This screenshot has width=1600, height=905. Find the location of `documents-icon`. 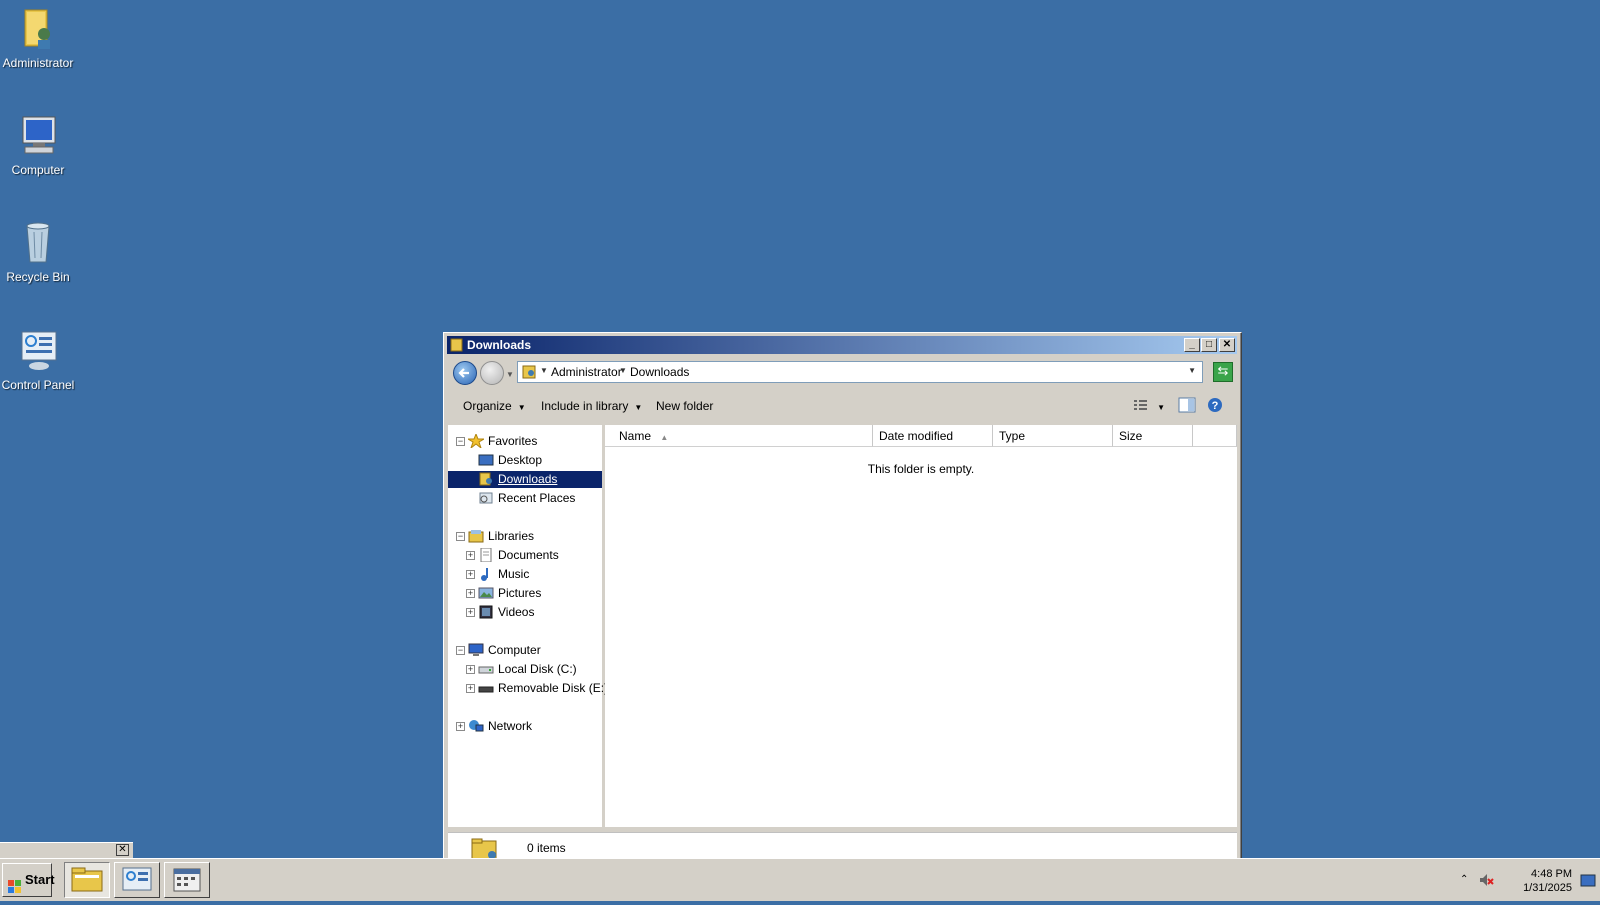

documents-icon is located at coordinates (486, 555).